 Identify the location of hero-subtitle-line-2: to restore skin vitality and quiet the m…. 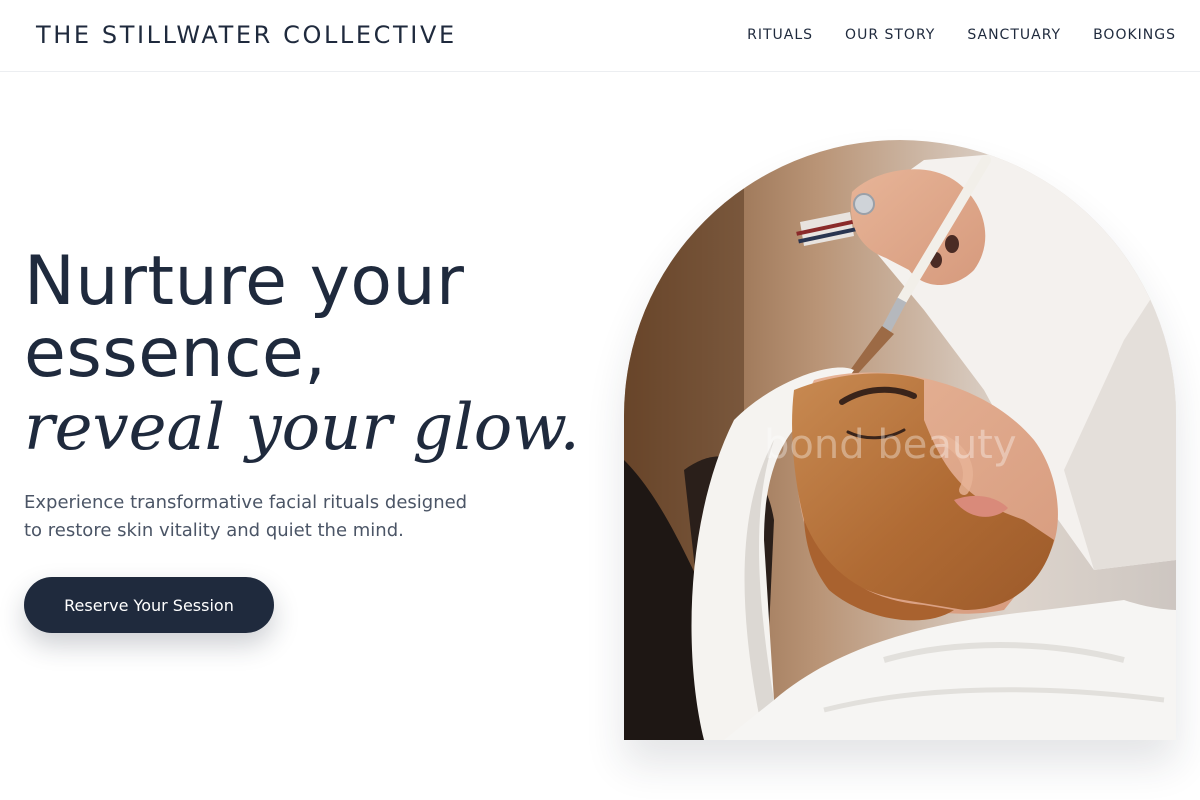
(214, 530).